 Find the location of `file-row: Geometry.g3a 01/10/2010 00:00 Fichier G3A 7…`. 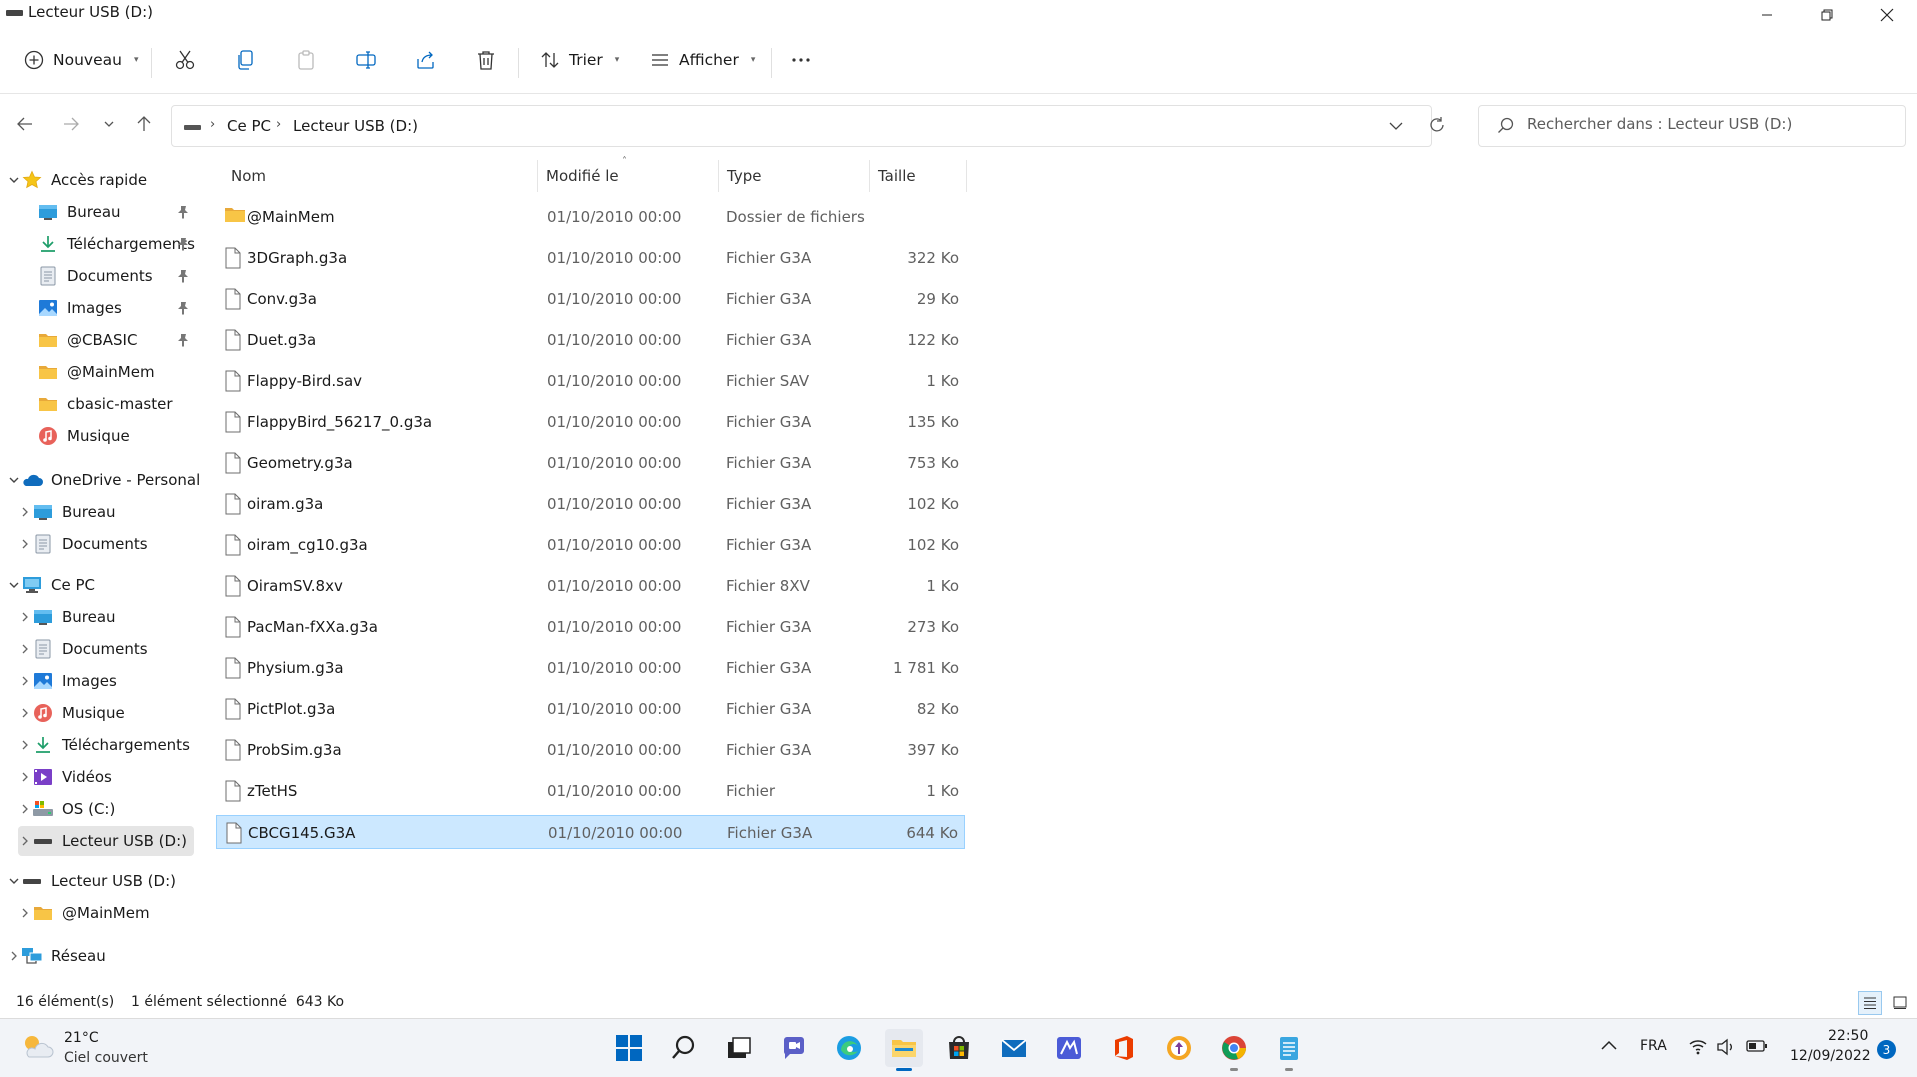

file-row: Geometry.g3a 01/10/2010 00:00 Fichier G3A 7… is located at coordinates (590, 463).